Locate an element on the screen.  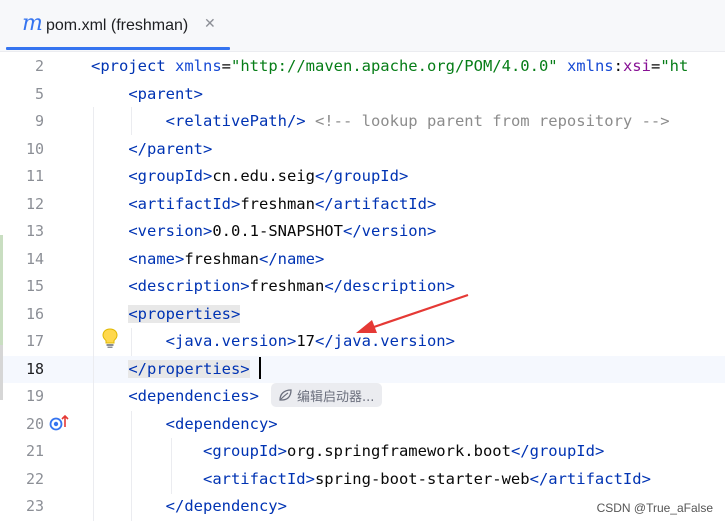
code-token: cn.edu.seig is located at coordinates (263, 176).